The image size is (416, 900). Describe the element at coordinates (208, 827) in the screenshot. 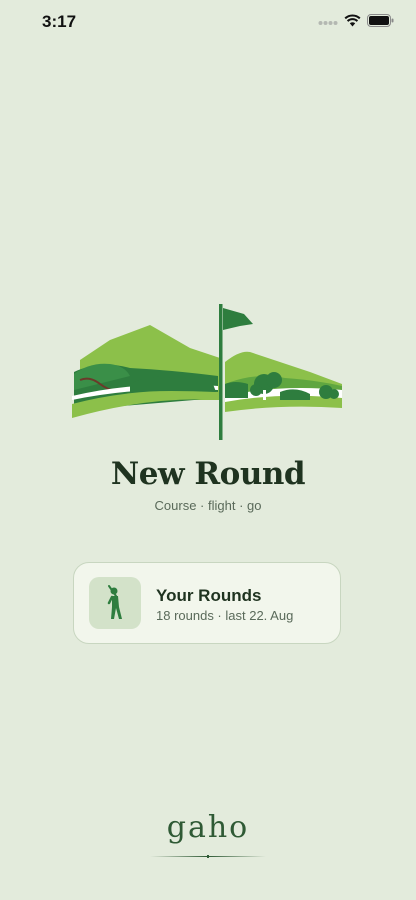

I see `brand-logo: gaho` at that location.